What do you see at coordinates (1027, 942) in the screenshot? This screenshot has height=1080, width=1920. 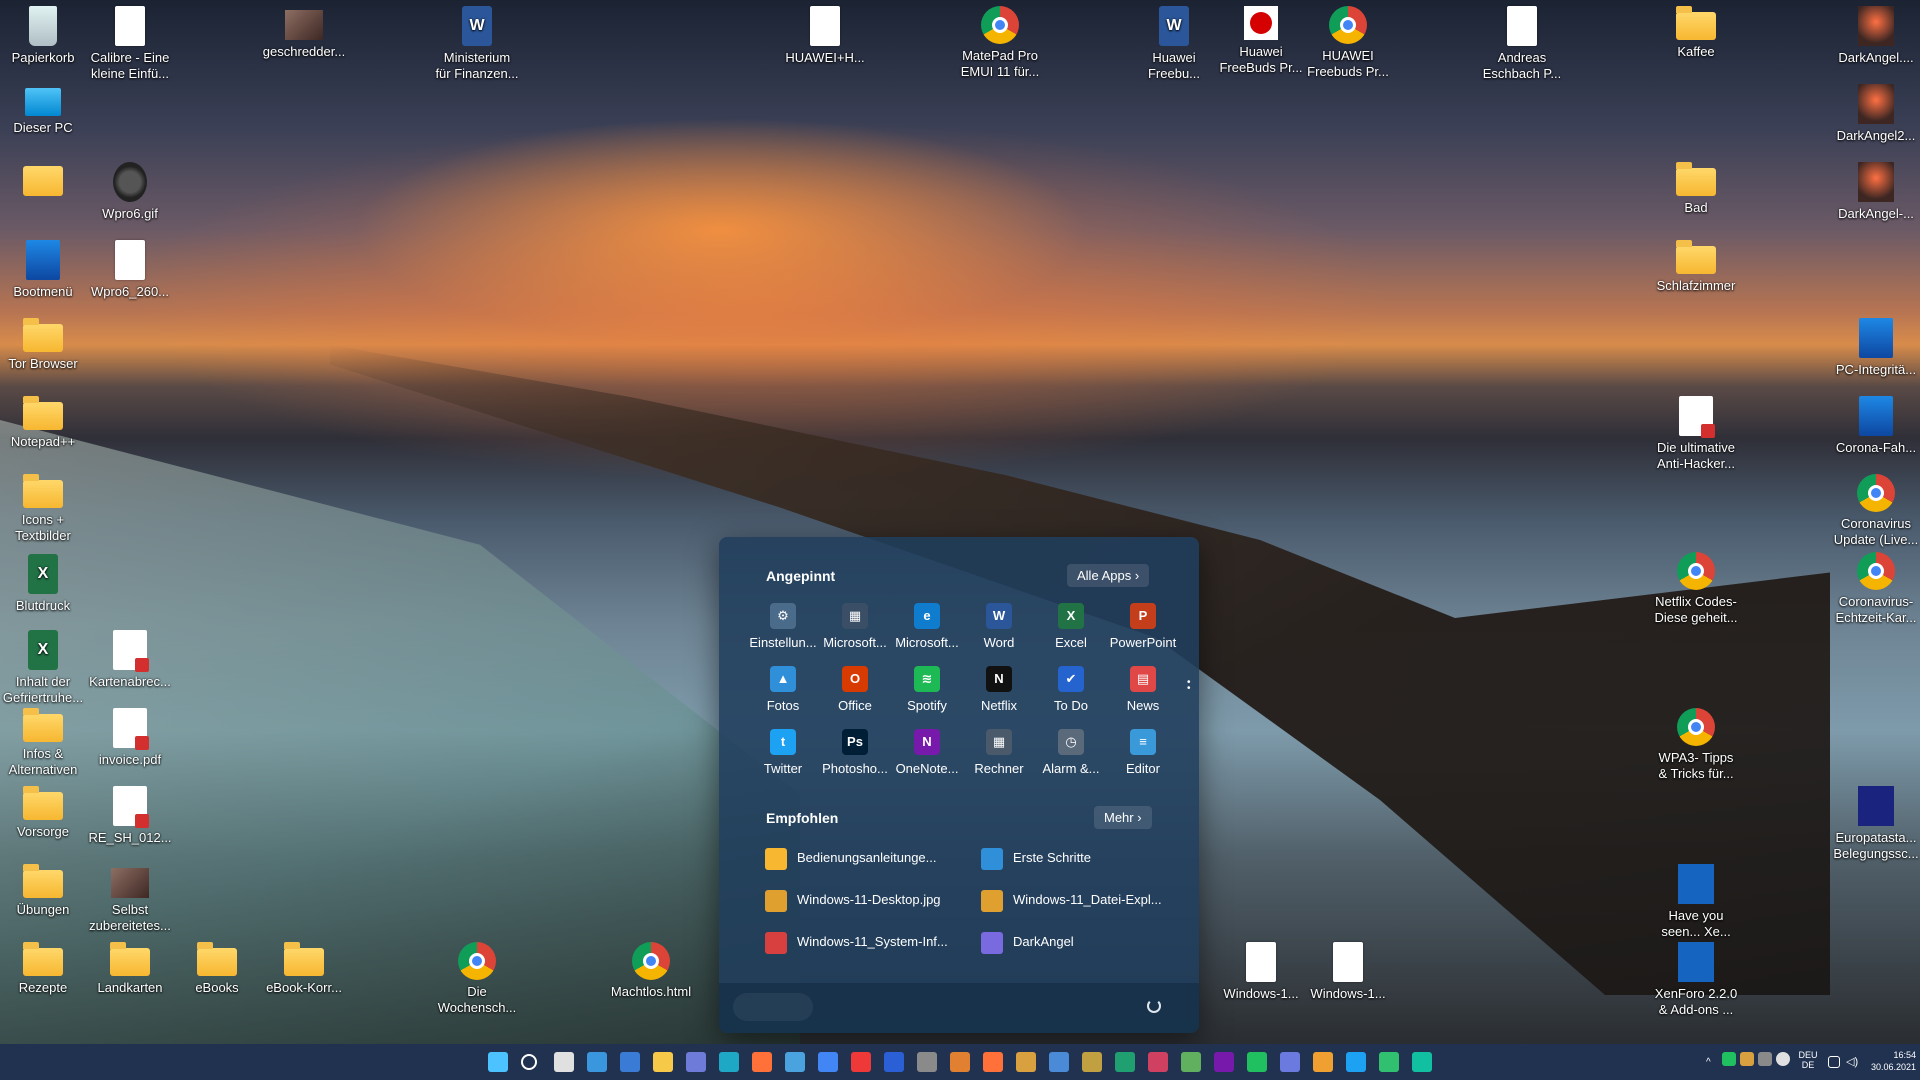 I see `recommended-item: DarkAngel` at bounding box center [1027, 942].